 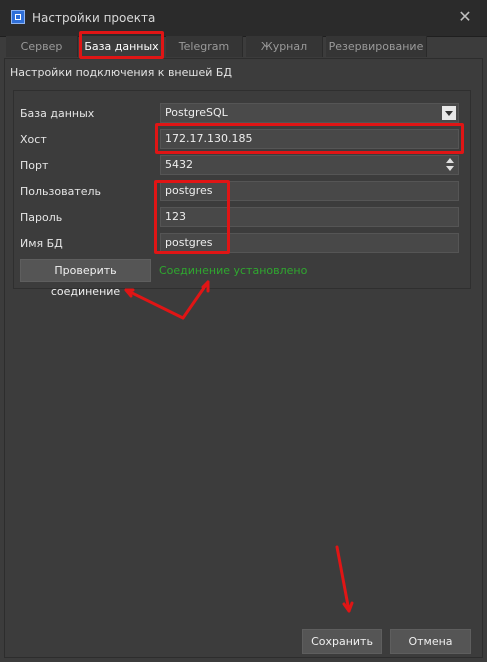 I want to click on arrow-to-test-button, so click(x=154, y=304).